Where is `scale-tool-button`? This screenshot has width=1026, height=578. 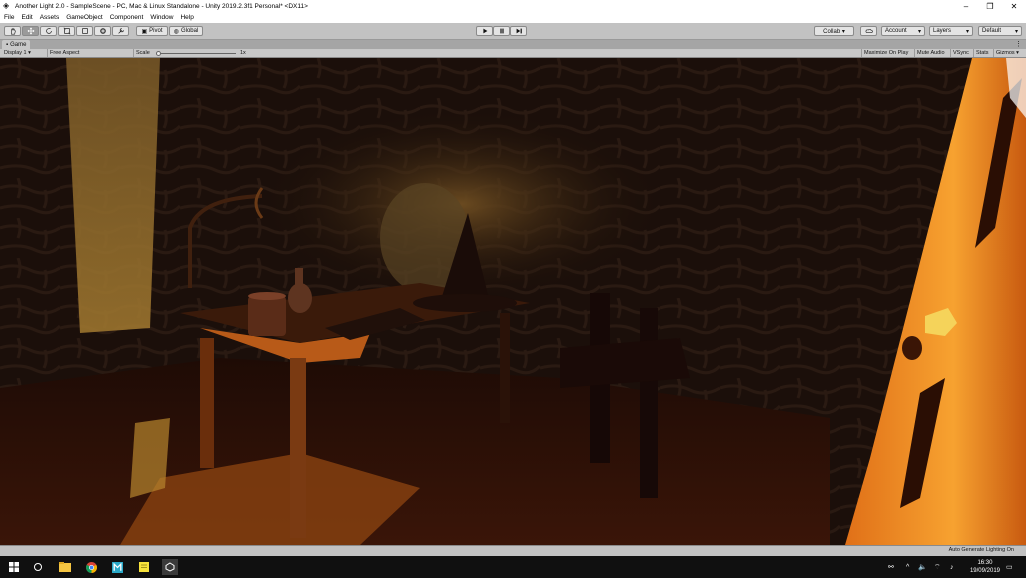 scale-tool-button is located at coordinates (66, 31).